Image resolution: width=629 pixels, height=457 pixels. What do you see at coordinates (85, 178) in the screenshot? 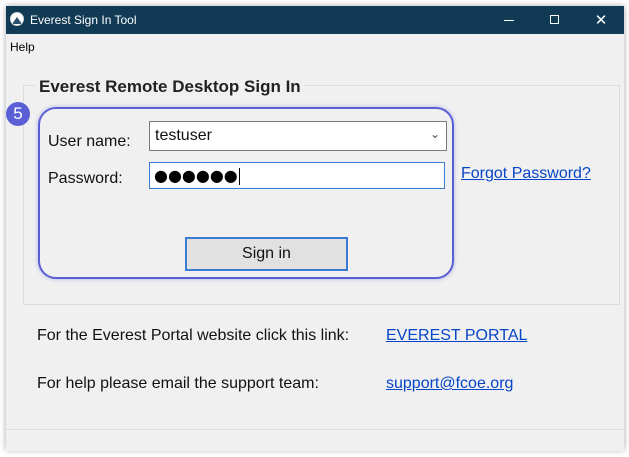
I see `password-label: Password:` at bounding box center [85, 178].